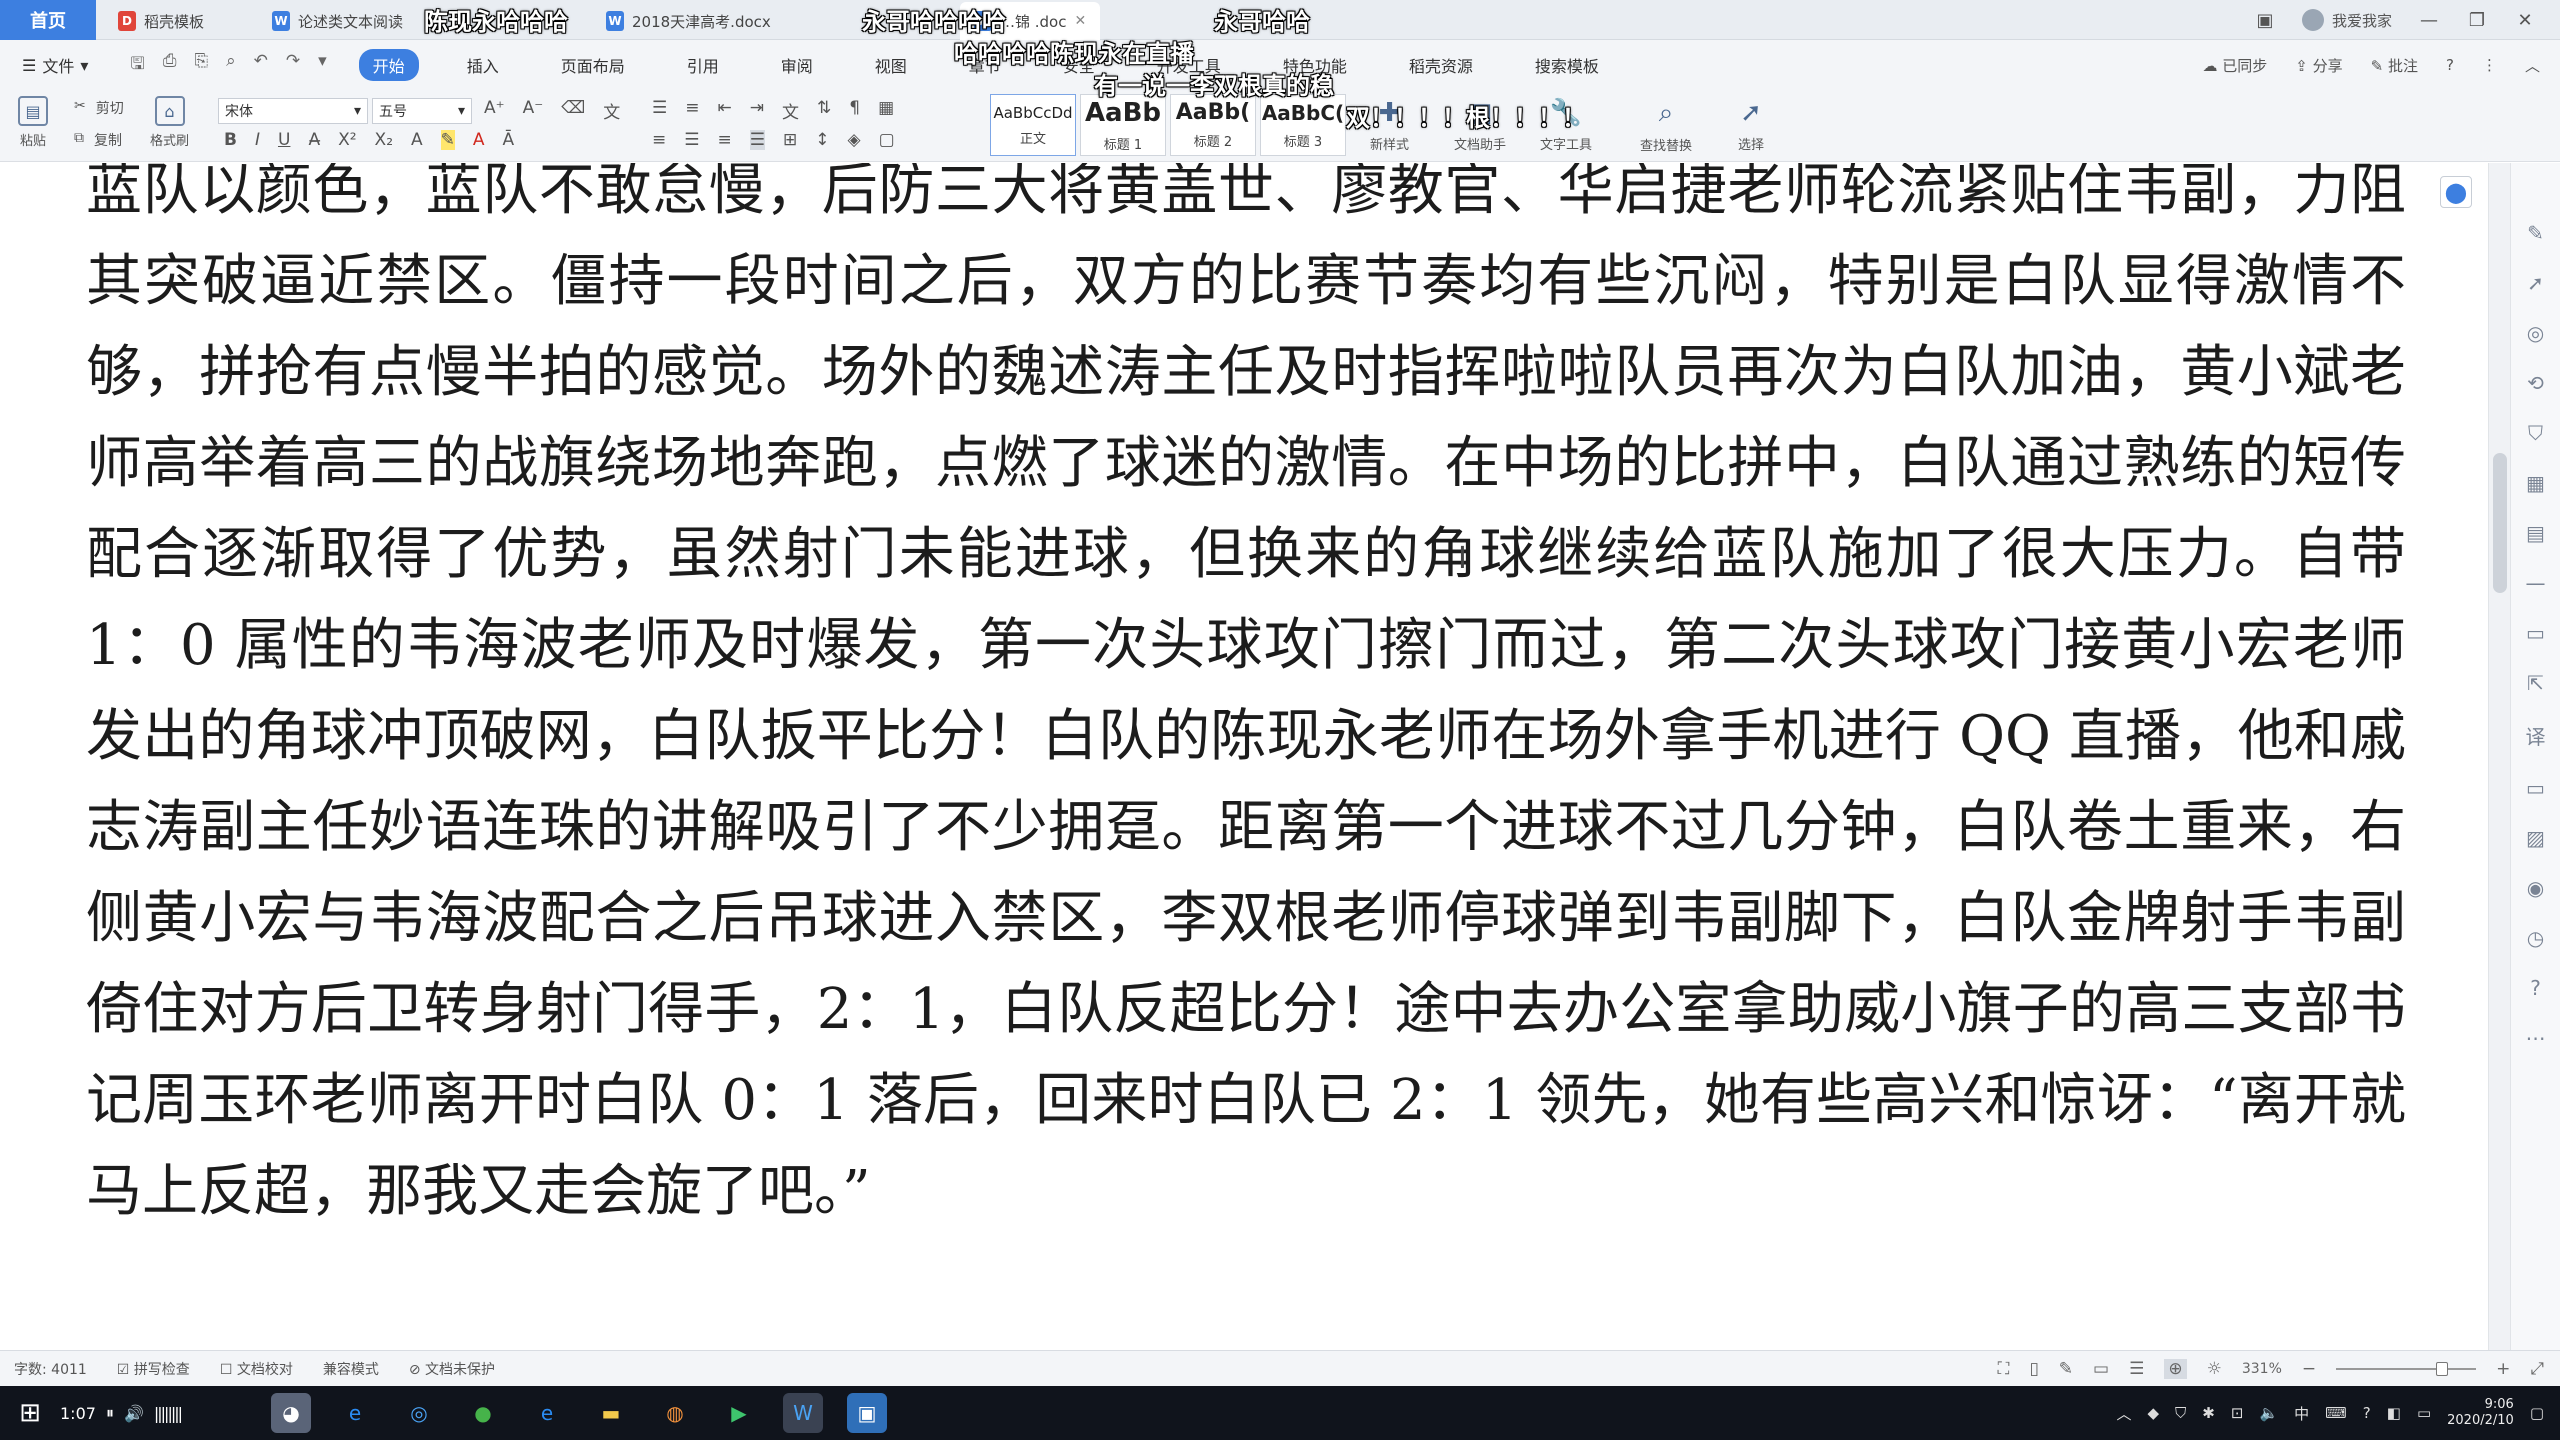 Image resolution: width=2560 pixels, height=1440 pixels. What do you see at coordinates (824, 110) in the screenshot?
I see `sort-icon: ⇅` at bounding box center [824, 110].